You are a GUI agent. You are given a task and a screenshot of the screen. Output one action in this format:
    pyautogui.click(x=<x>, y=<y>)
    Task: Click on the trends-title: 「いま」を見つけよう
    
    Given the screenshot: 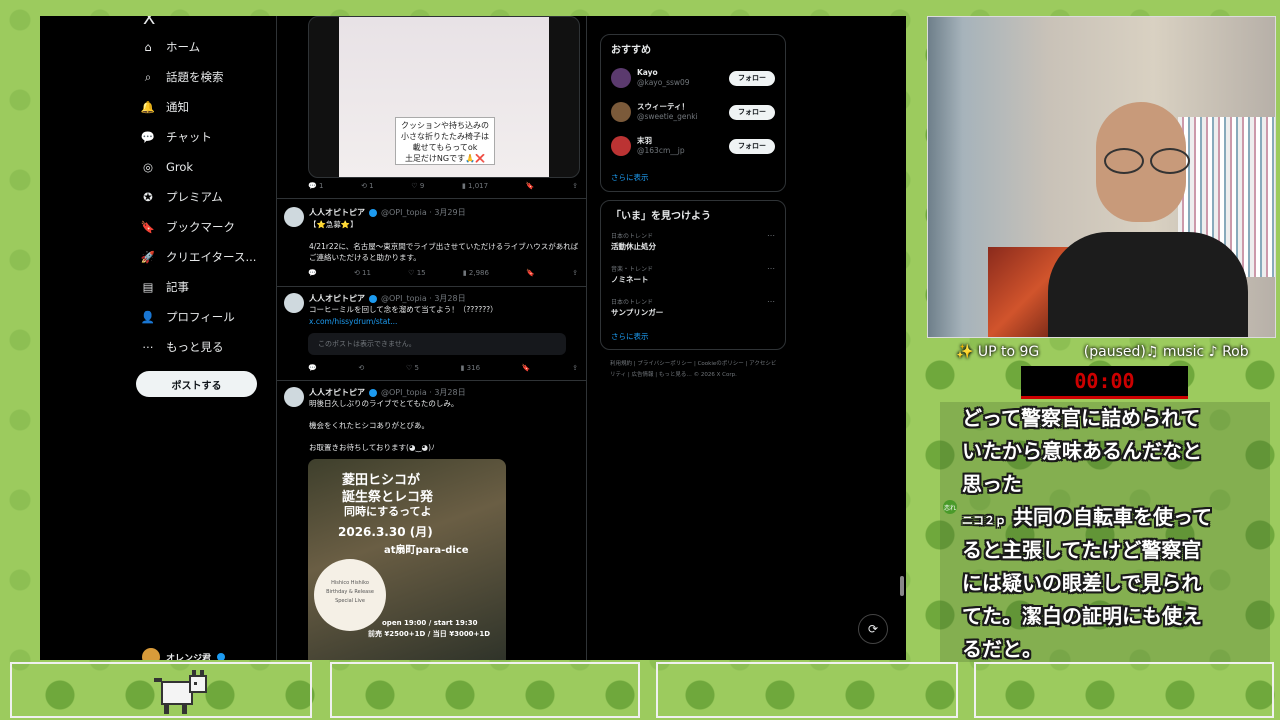 What is the action you would take?
    pyautogui.click(x=661, y=216)
    